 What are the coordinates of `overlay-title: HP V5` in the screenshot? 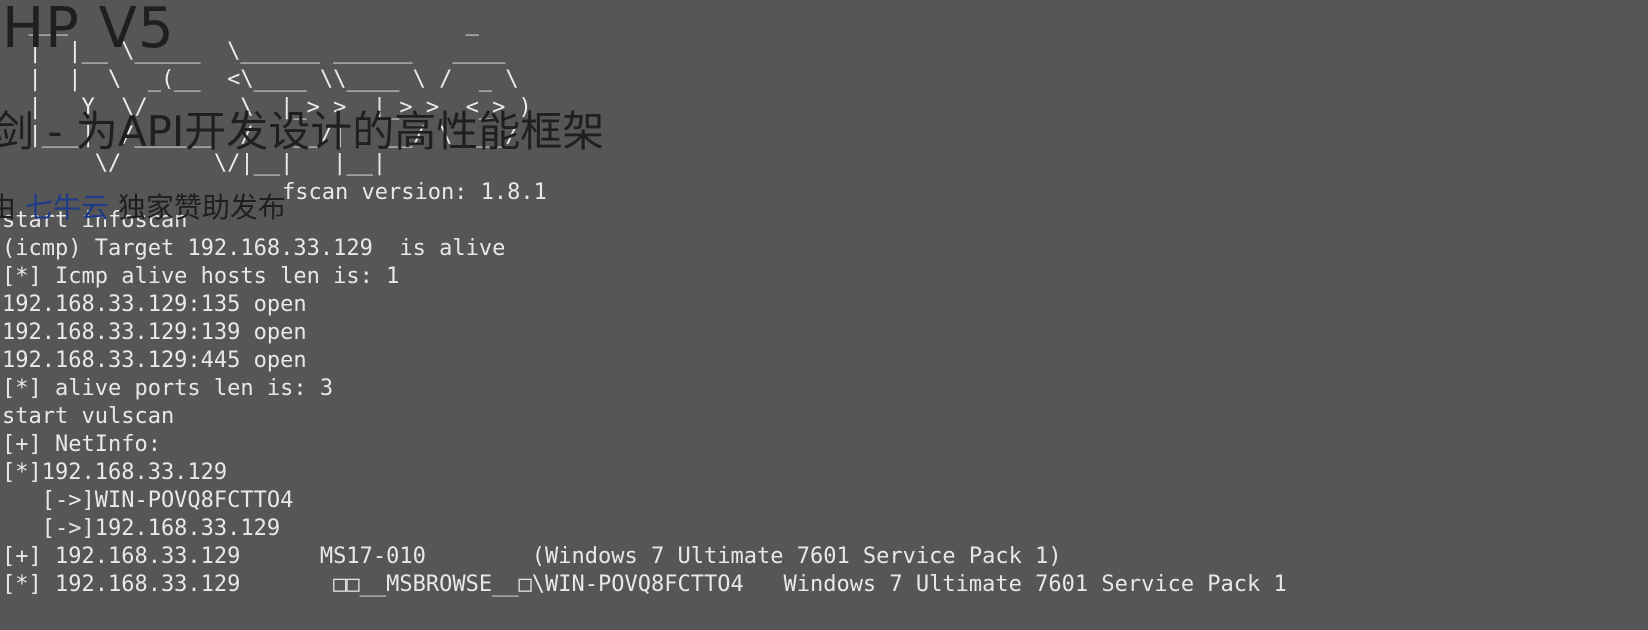 It's located at (88, 30).